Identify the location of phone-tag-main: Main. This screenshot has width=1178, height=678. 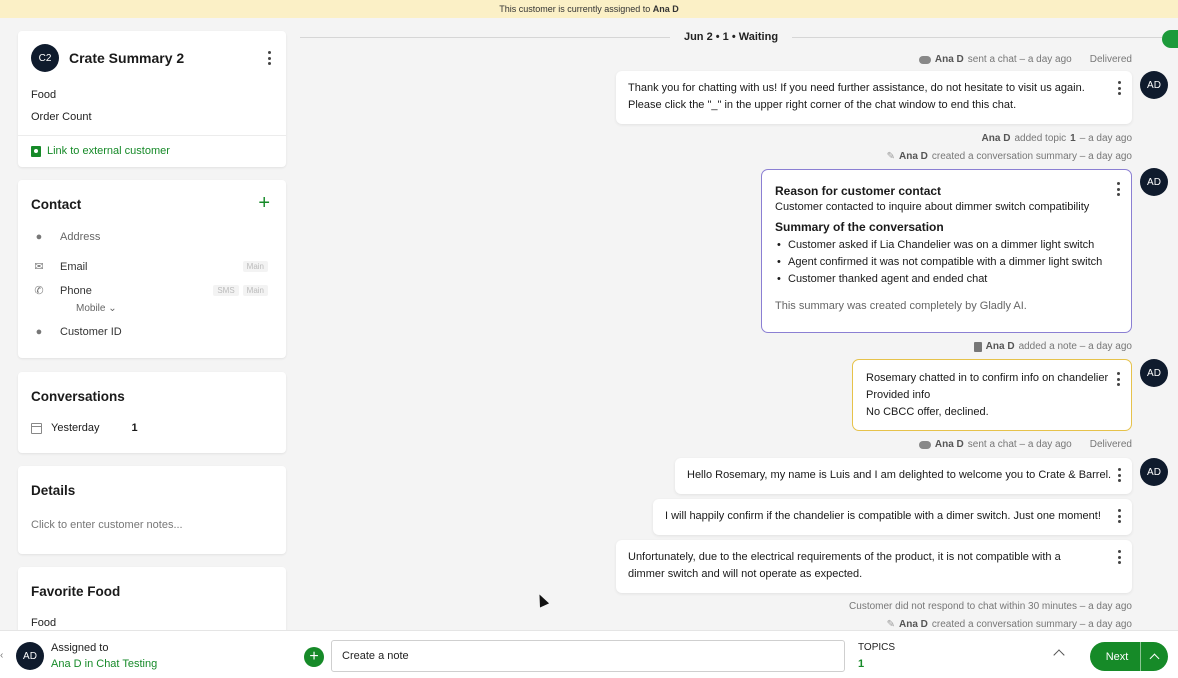
(255, 290).